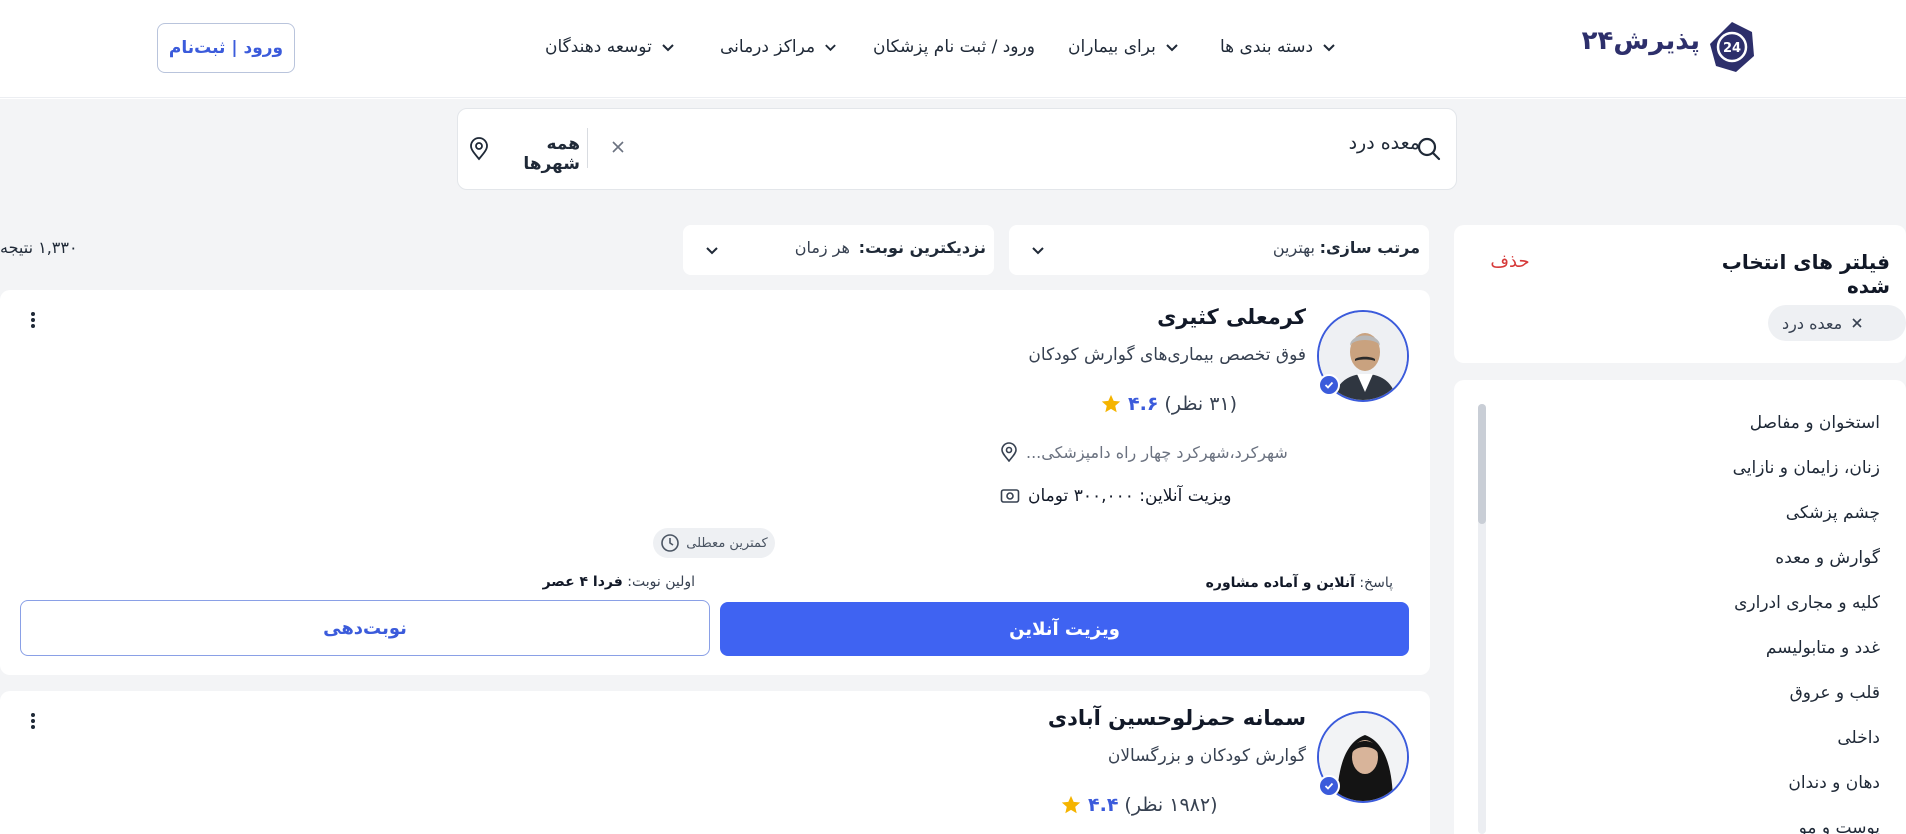 Image resolution: width=1906 pixels, height=834 pixels. What do you see at coordinates (1153, 320) in the screenshot?
I see `doctor-name: کرمعلی کثیری` at bounding box center [1153, 320].